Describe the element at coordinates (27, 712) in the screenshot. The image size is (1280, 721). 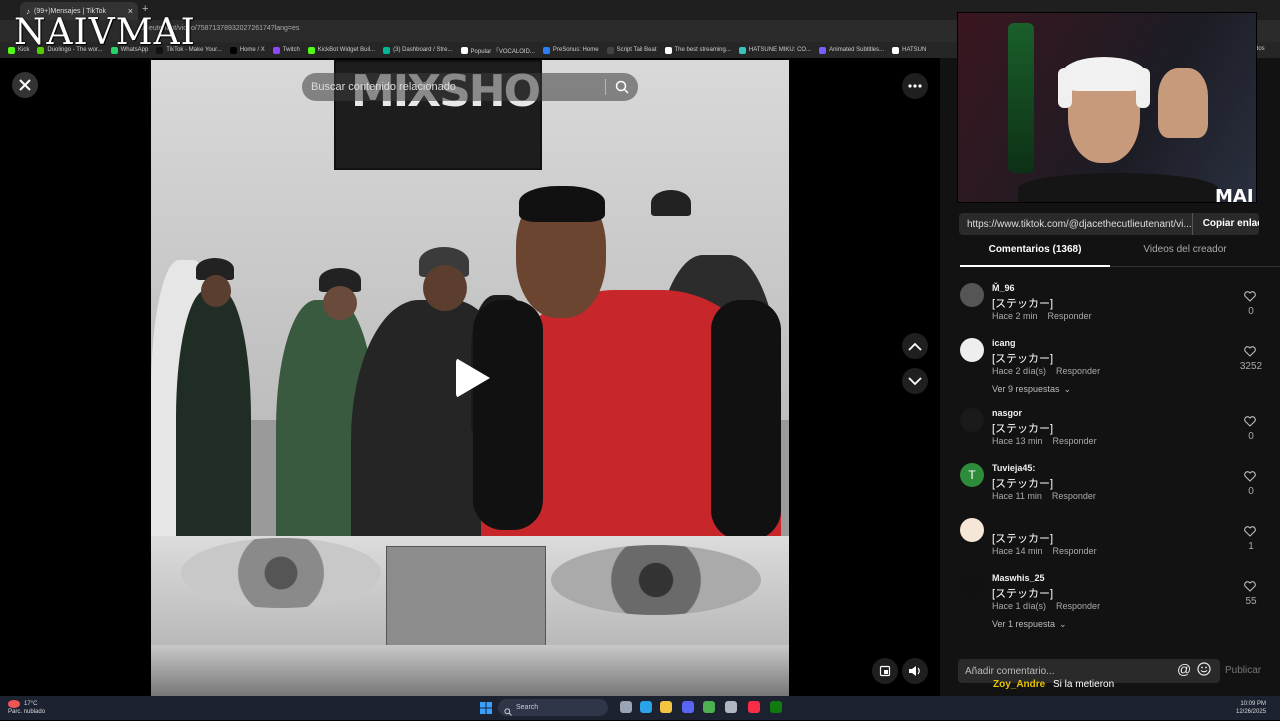
I see `weather-desc: Parc. nublado` at that location.